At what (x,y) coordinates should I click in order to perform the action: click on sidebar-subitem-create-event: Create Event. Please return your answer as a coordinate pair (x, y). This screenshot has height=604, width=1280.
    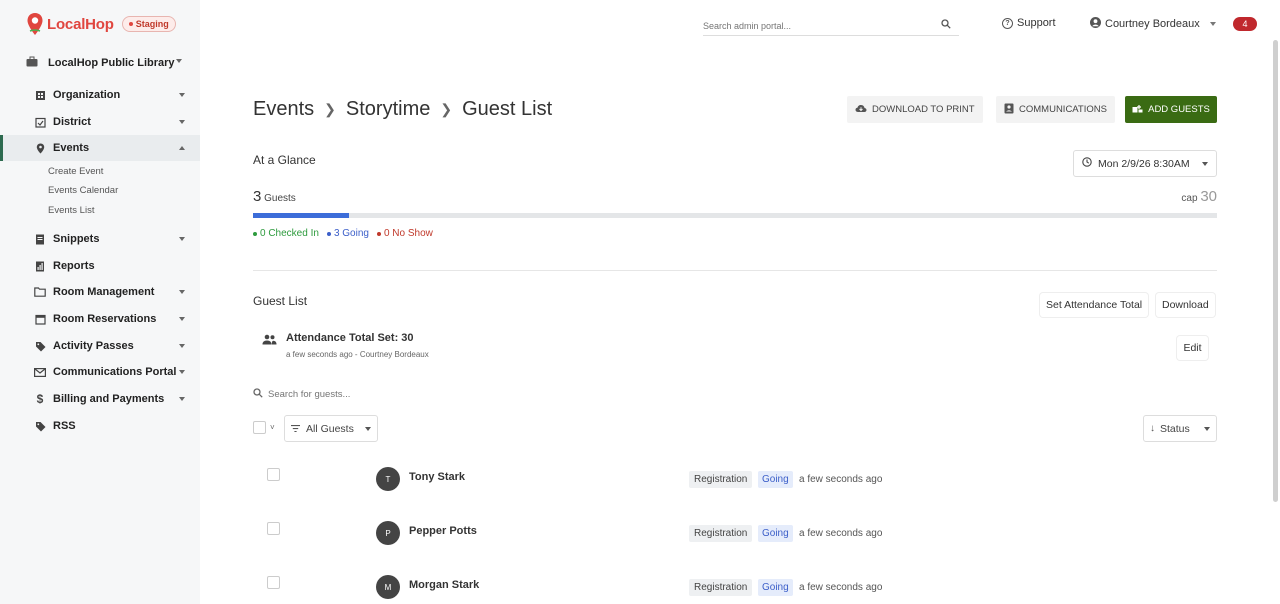
    Looking at the image, I should click on (75, 171).